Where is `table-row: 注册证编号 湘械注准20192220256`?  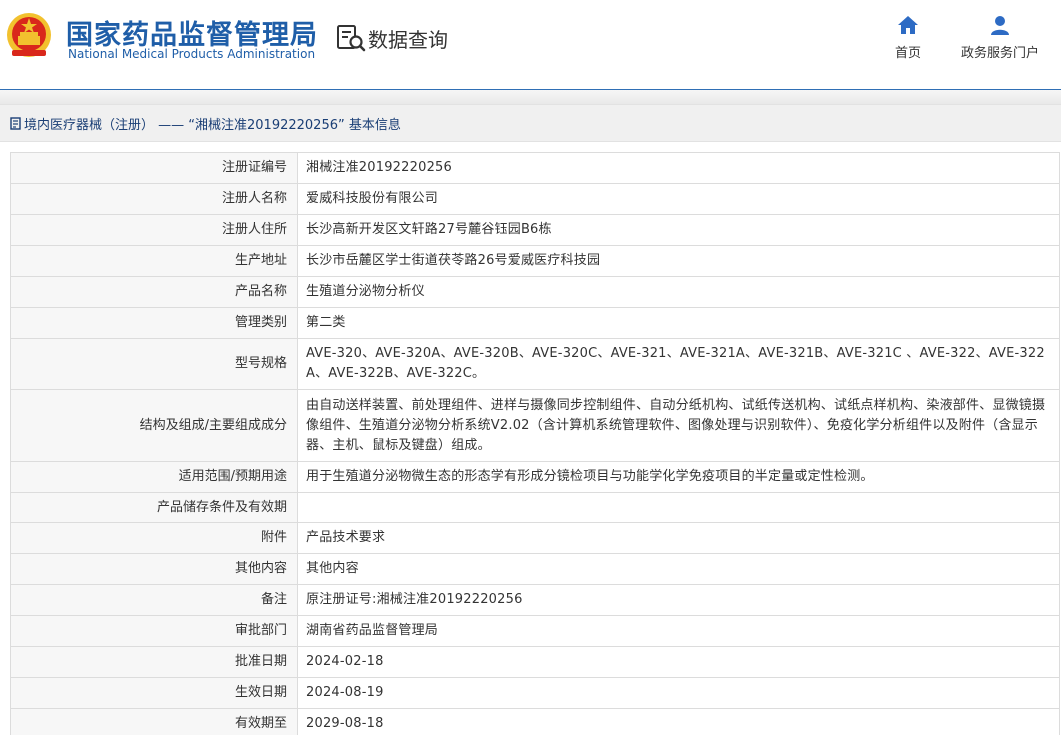
table-row: 注册证编号 湘械注准20192220256 is located at coordinates (535, 168).